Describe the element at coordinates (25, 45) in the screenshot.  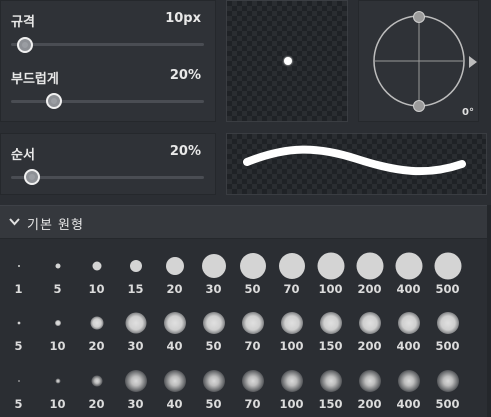
I see `size-slider-thumb` at that location.